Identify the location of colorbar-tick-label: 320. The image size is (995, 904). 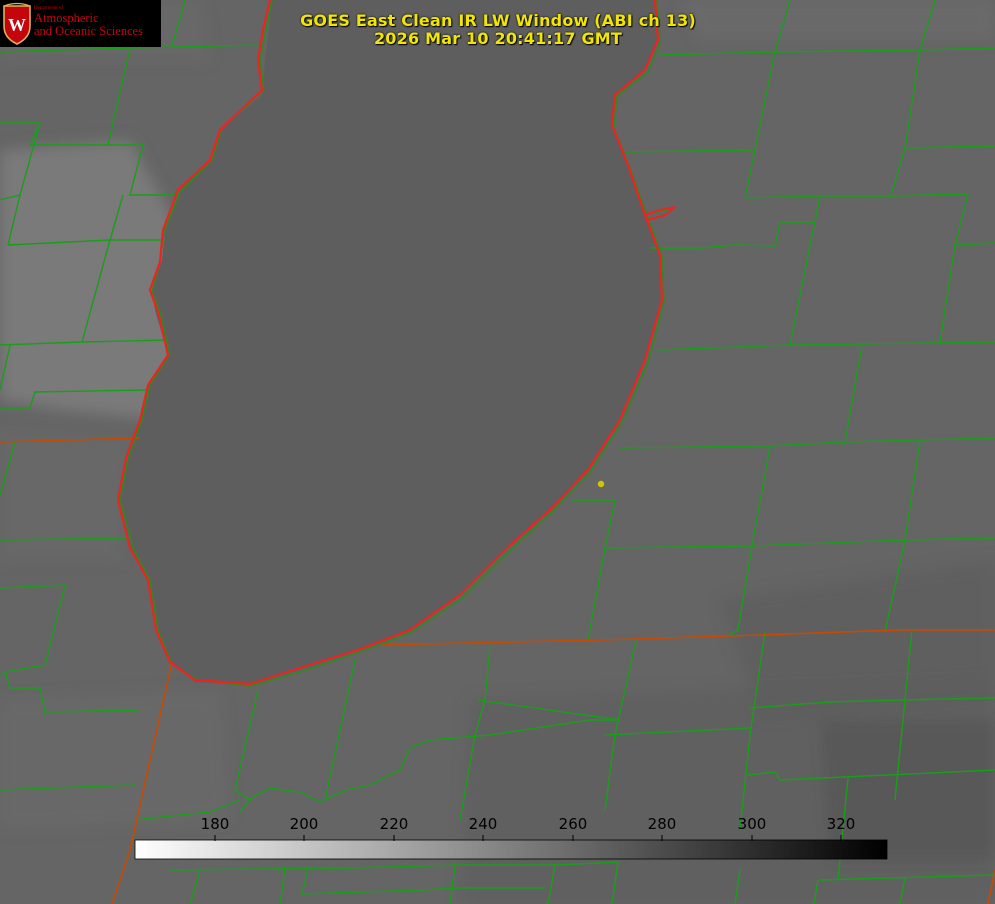
(841, 824).